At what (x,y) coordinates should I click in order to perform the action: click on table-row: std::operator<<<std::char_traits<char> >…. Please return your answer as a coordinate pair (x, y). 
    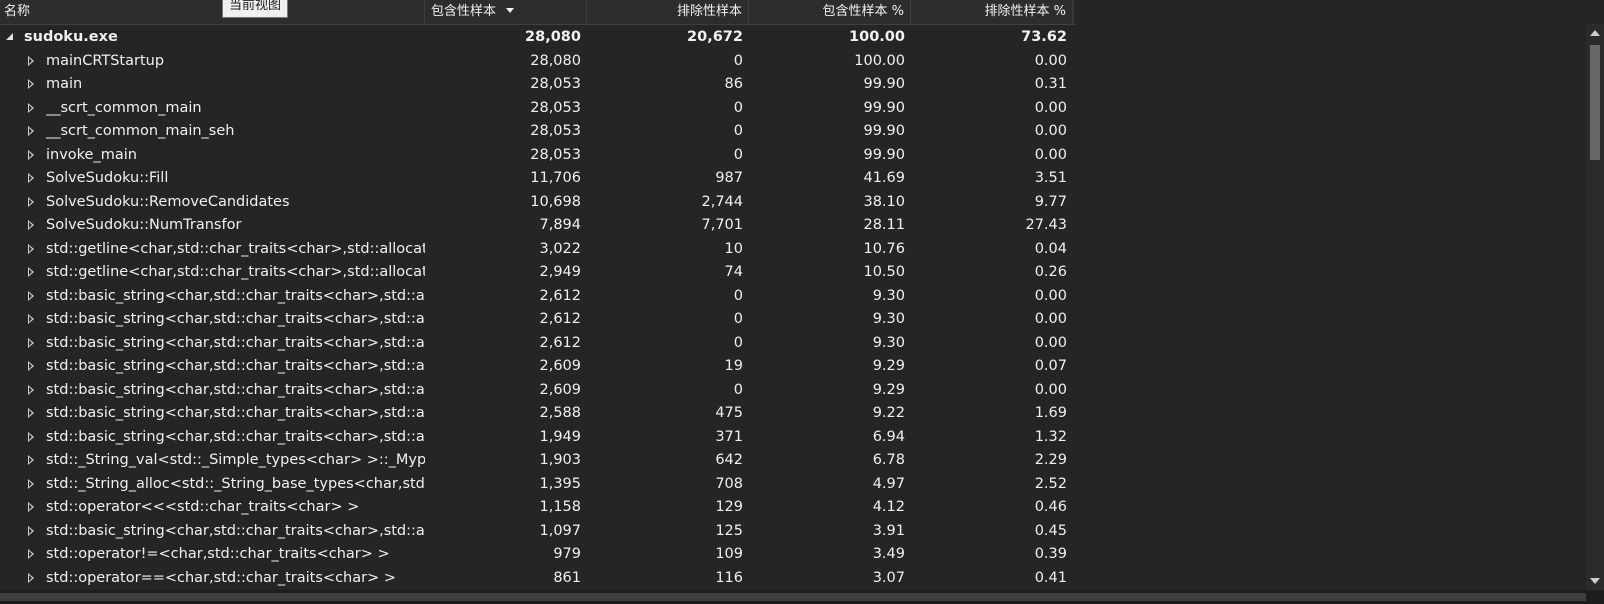
    Looking at the image, I should click on (537, 507).